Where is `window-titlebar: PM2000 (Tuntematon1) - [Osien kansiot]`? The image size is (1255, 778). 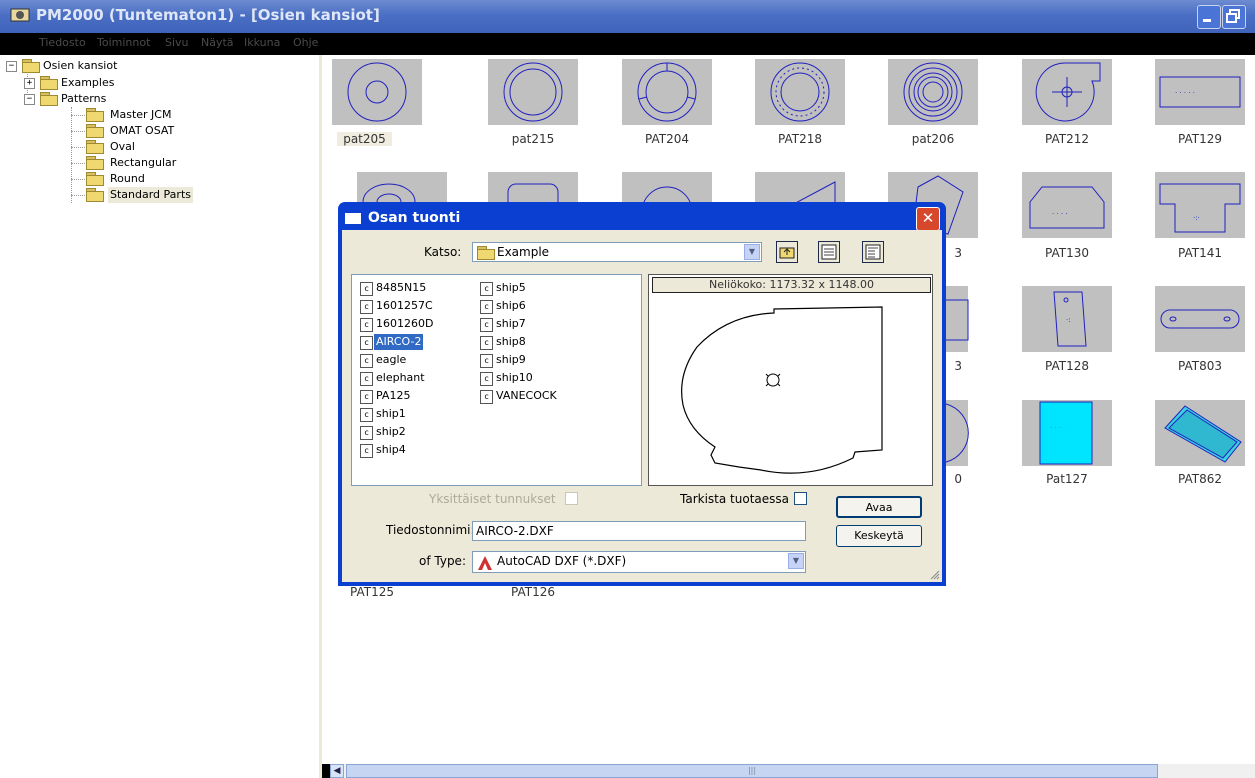
window-titlebar: PM2000 (Tuntematon1) - [Osien kansiot] is located at coordinates (627, 16).